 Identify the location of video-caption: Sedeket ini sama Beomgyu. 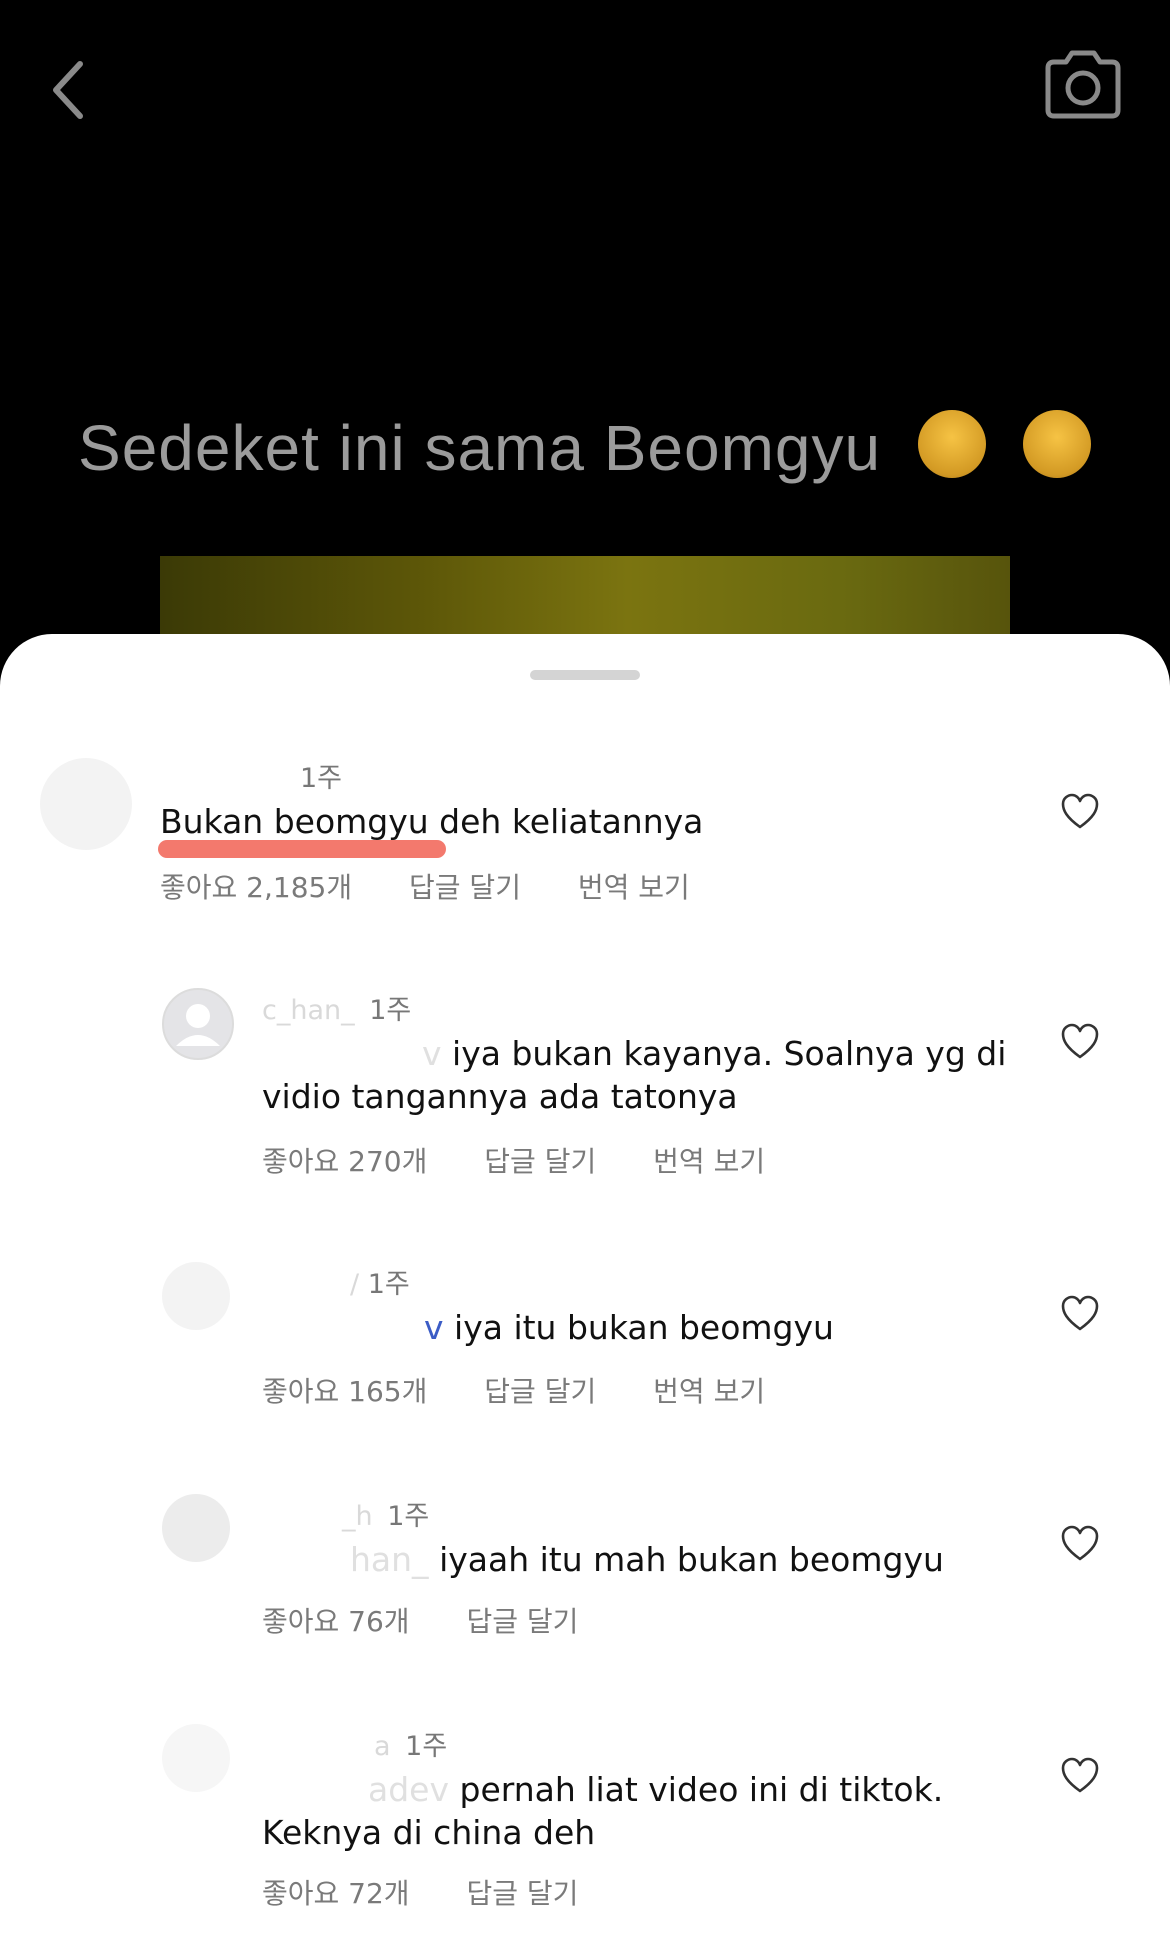
(584, 447).